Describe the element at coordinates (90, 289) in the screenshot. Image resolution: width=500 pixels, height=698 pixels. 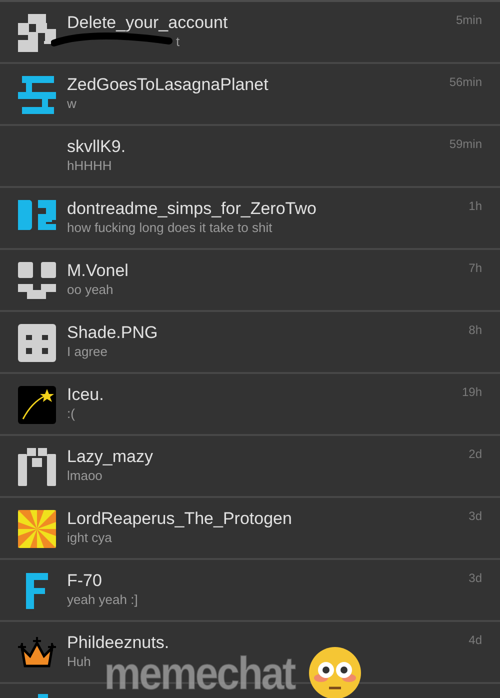
I see `message-preview: oo yeah` at that location.